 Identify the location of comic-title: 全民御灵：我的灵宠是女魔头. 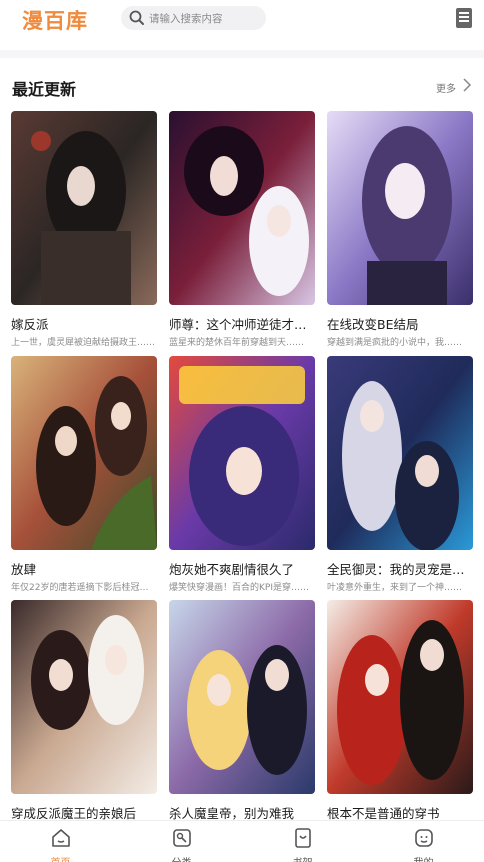
(400, 569).